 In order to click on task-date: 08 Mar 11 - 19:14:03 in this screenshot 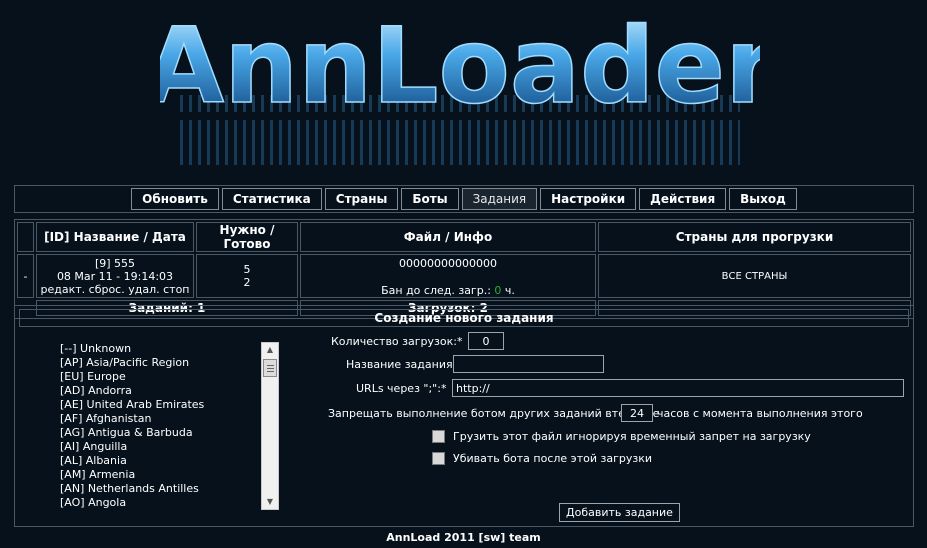, I will do `click(115, 276)`.